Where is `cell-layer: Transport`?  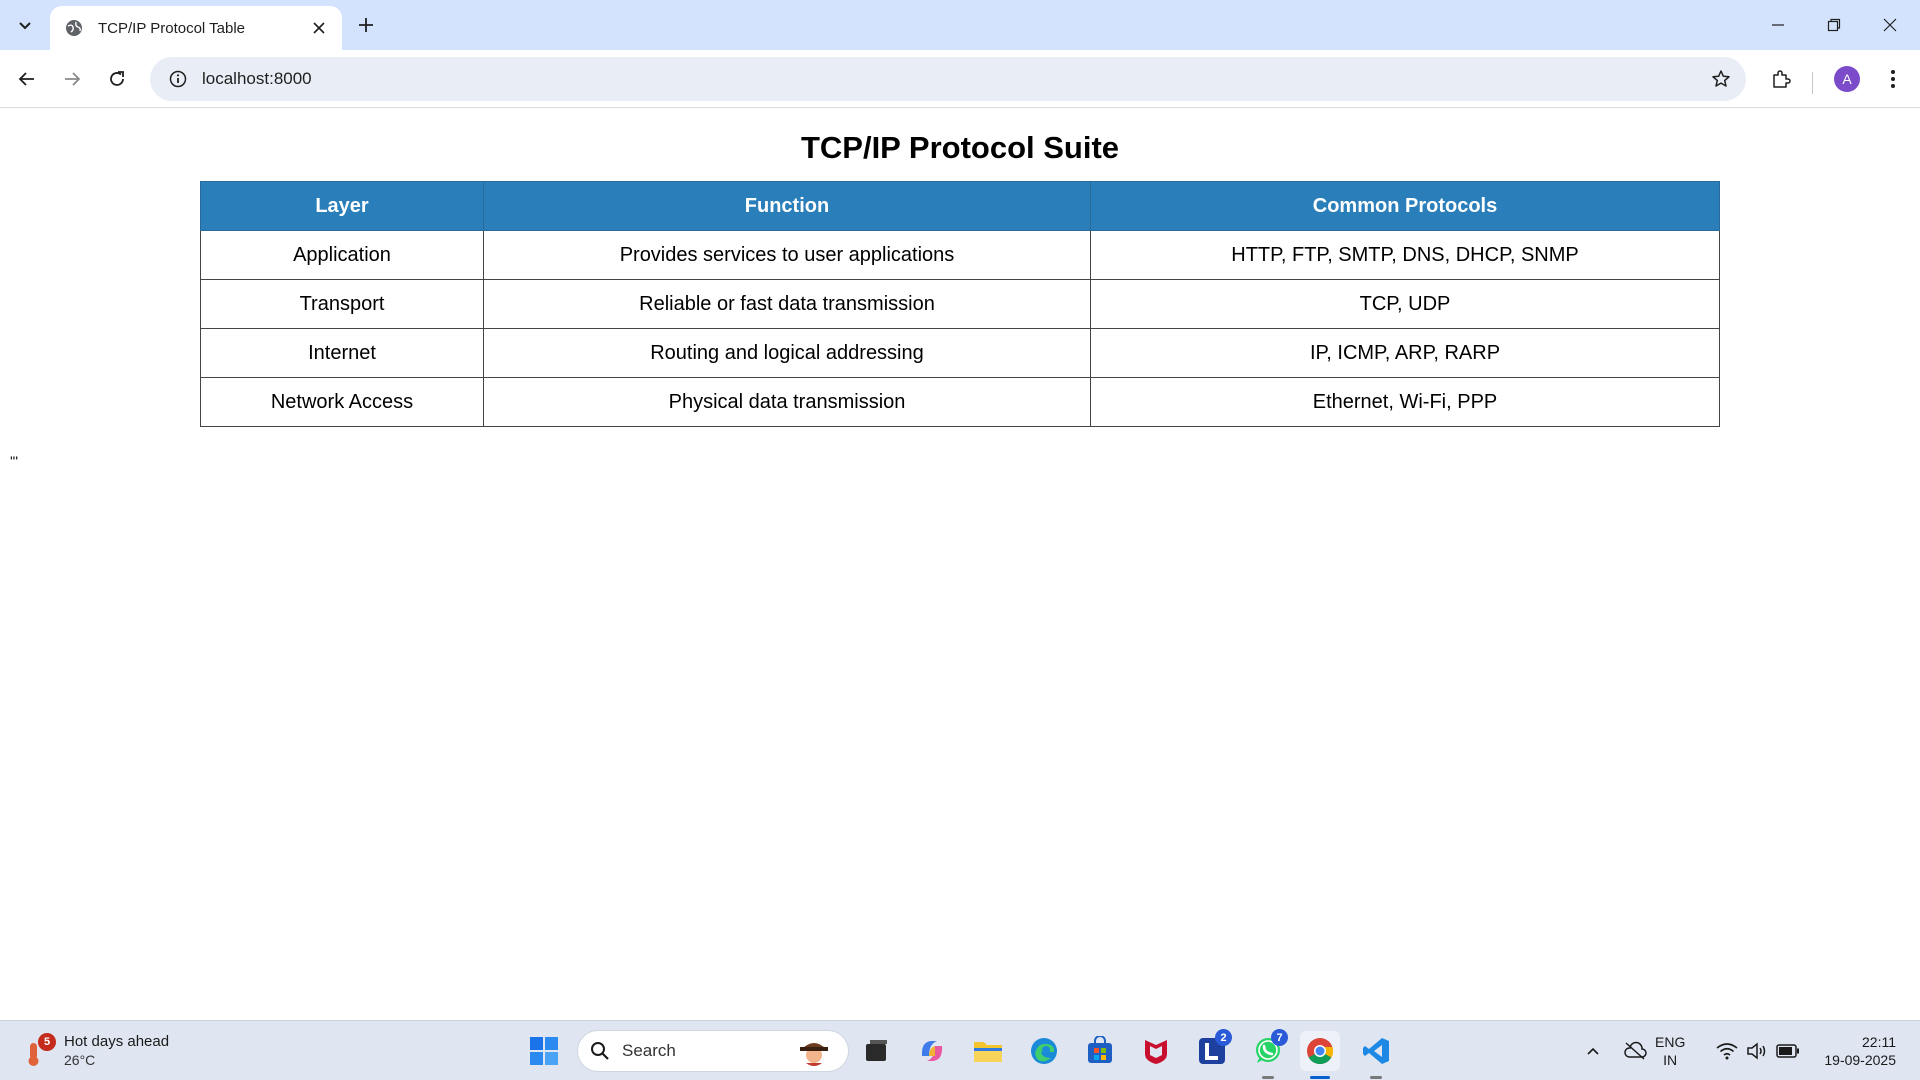 cell-layer: Transport is located at coordinates (342, 304).